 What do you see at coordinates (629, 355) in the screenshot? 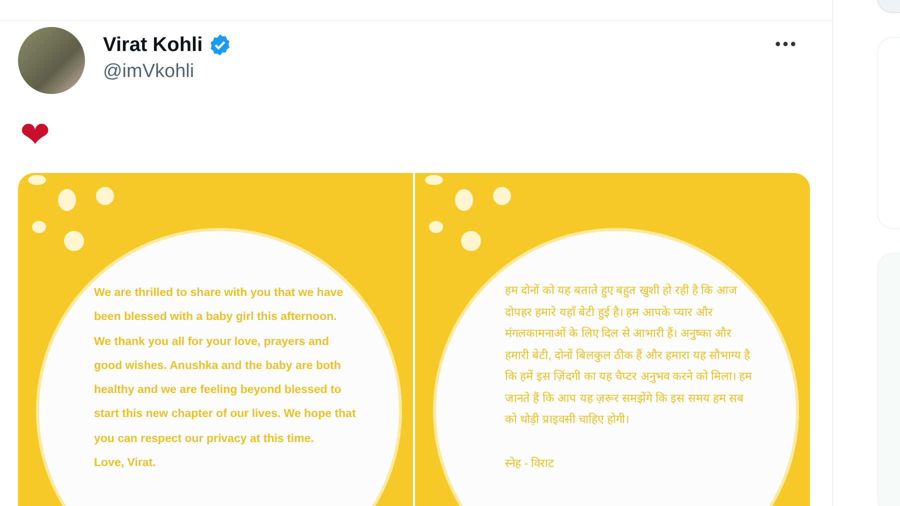
I see `announcement-text: हम दोनों को यह बताते हुए बहुत खुशी हो रही है कि आज दोपहर हमारे यहाँ बेटी हुई है। हम आपके प्यार और मंगलकामनाओं के लिए दिल से आभारी हैं। अनुष्का और हमारी बेटी, दोनों बिलकुल ठीक हैं और हमारा यह सौभाग्य है कि हमें इस ज़िंदगी का यह चैप्टर अनुभव करने को मिला। हम जानते हैं कि आप यह ज़रूर समझेंगे कि इस समय हम सब को थोड़ी प्राइवसी चाहिए होगी।` at bounding box center [629, 355].